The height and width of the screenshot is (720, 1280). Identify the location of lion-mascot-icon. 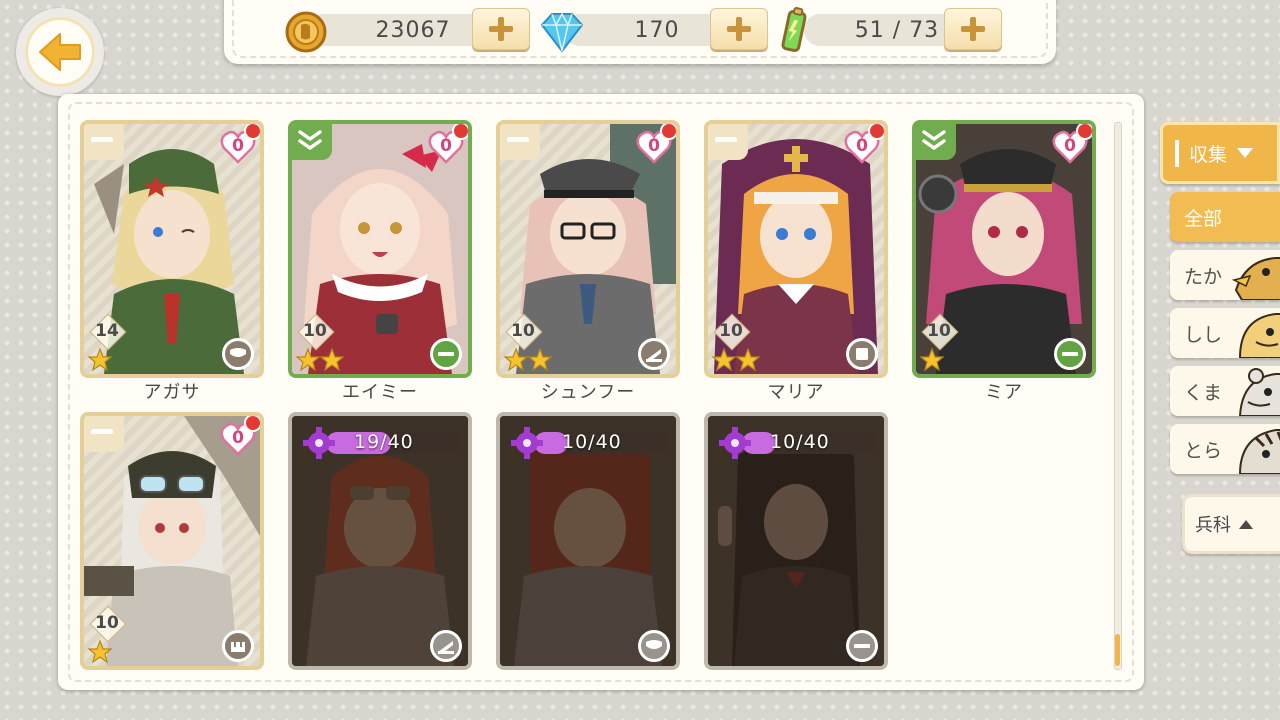
(1259, 335).